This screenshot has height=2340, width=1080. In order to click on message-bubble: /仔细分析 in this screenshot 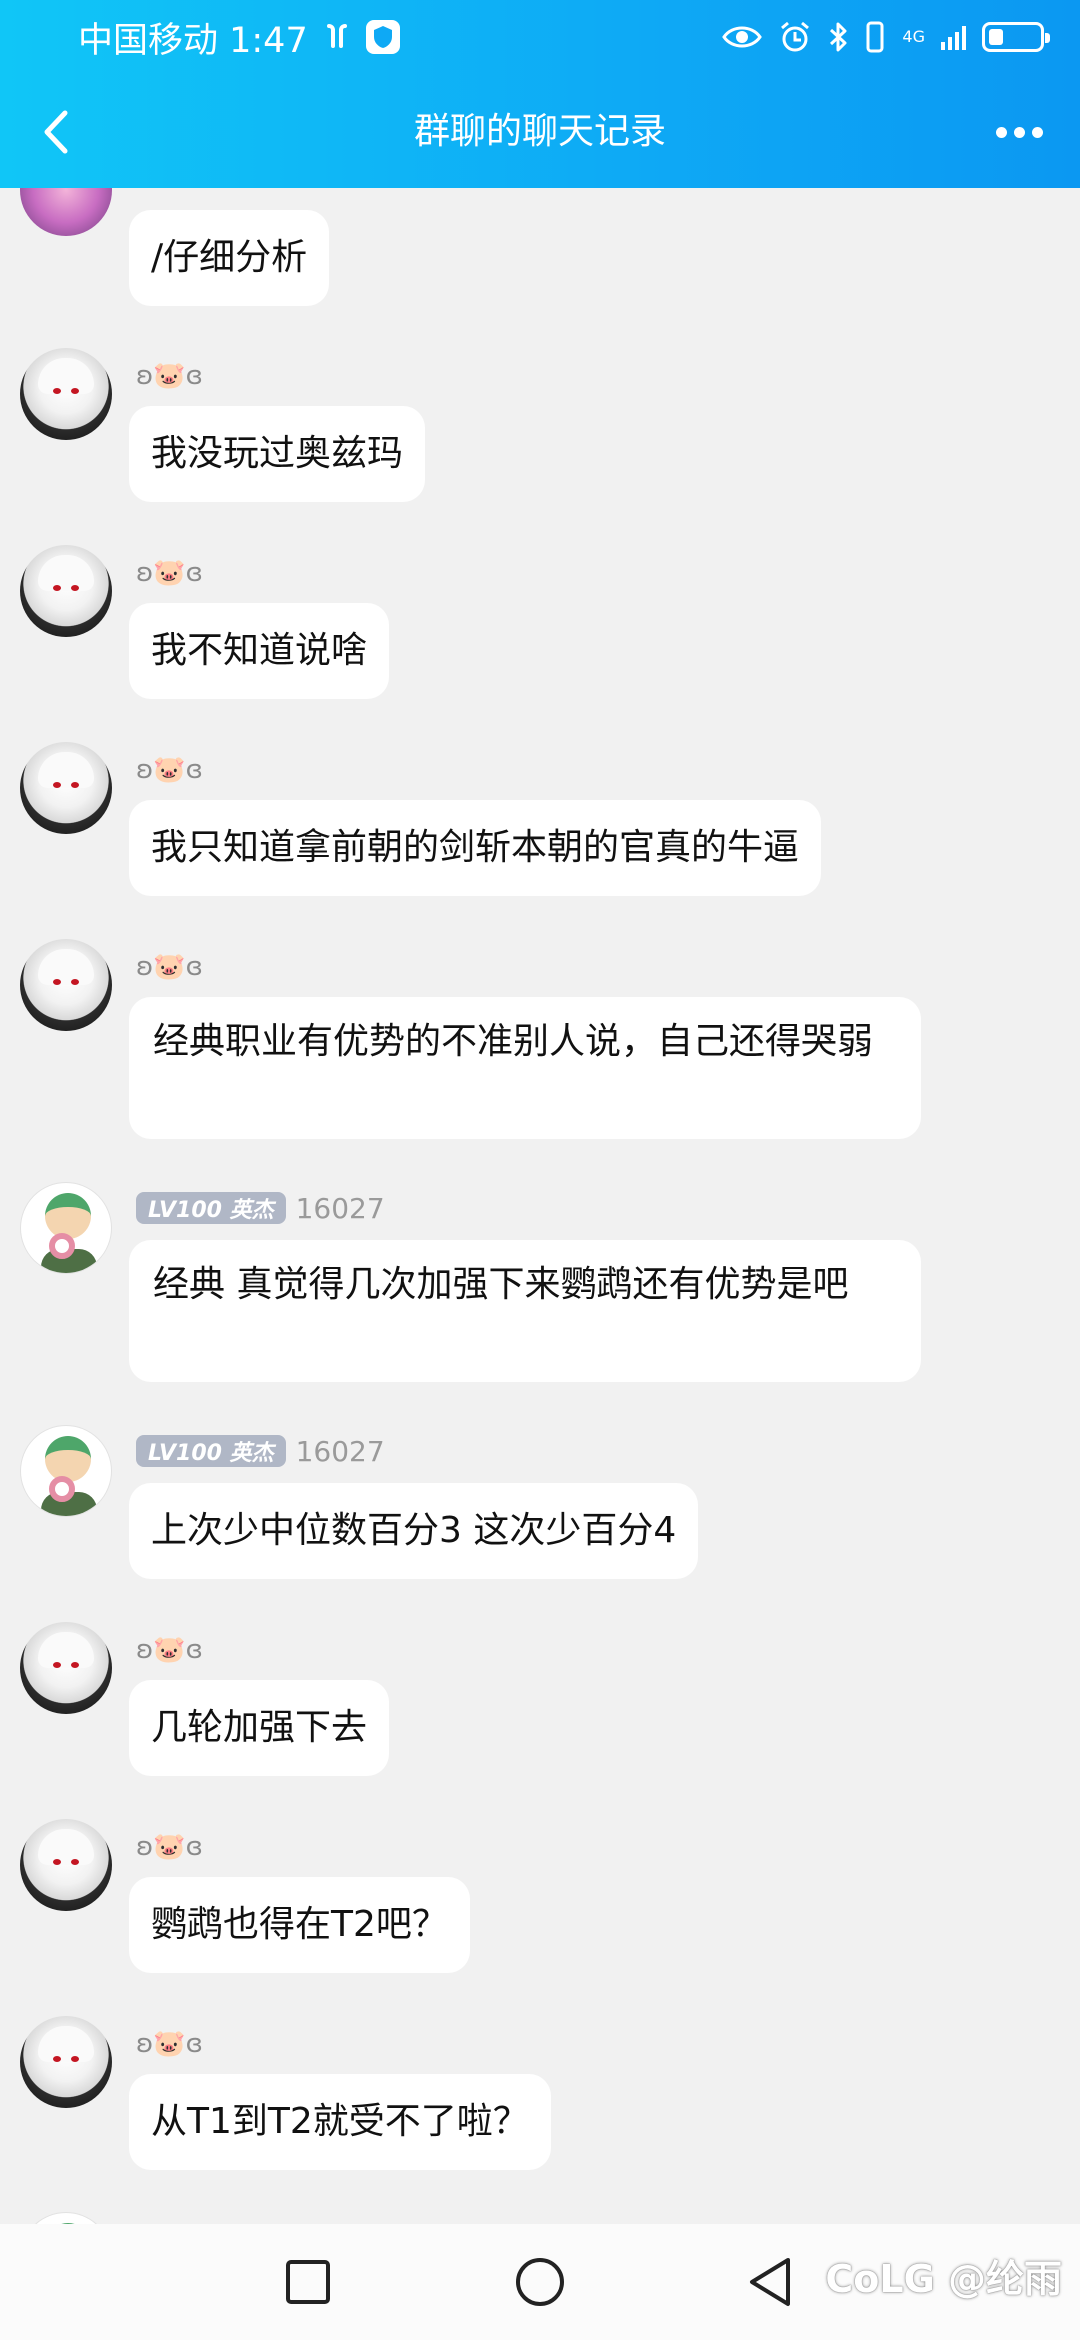, I will do `click(229, 258)`.